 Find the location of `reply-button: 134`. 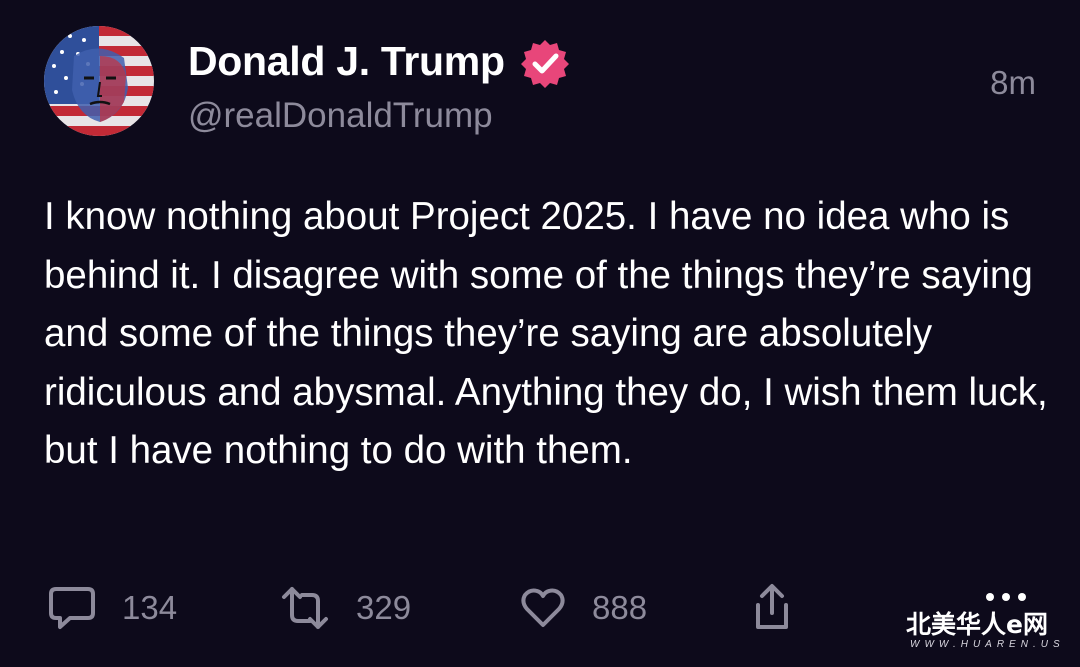

reply-button: 134 is located at coordinates (112, 608).